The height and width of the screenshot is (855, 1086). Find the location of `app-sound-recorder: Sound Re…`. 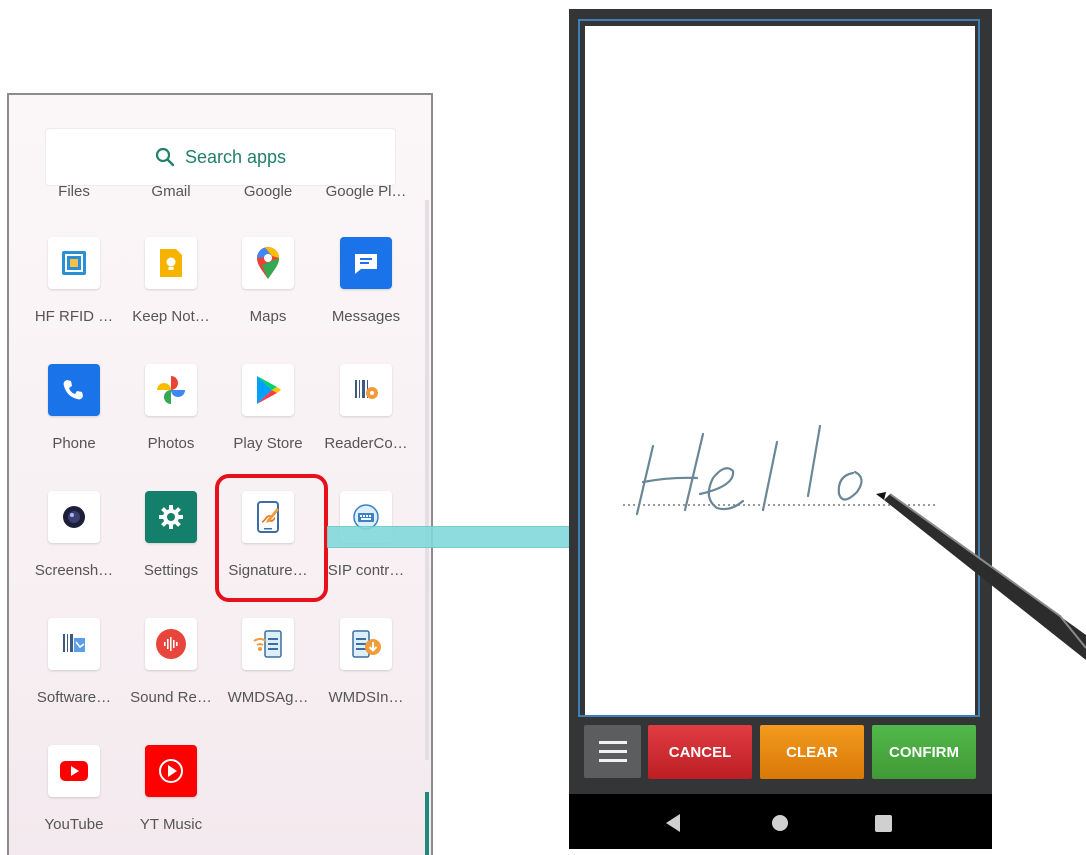

app-sound-recorder: Sound Re… is located at coordinates (171, 678).